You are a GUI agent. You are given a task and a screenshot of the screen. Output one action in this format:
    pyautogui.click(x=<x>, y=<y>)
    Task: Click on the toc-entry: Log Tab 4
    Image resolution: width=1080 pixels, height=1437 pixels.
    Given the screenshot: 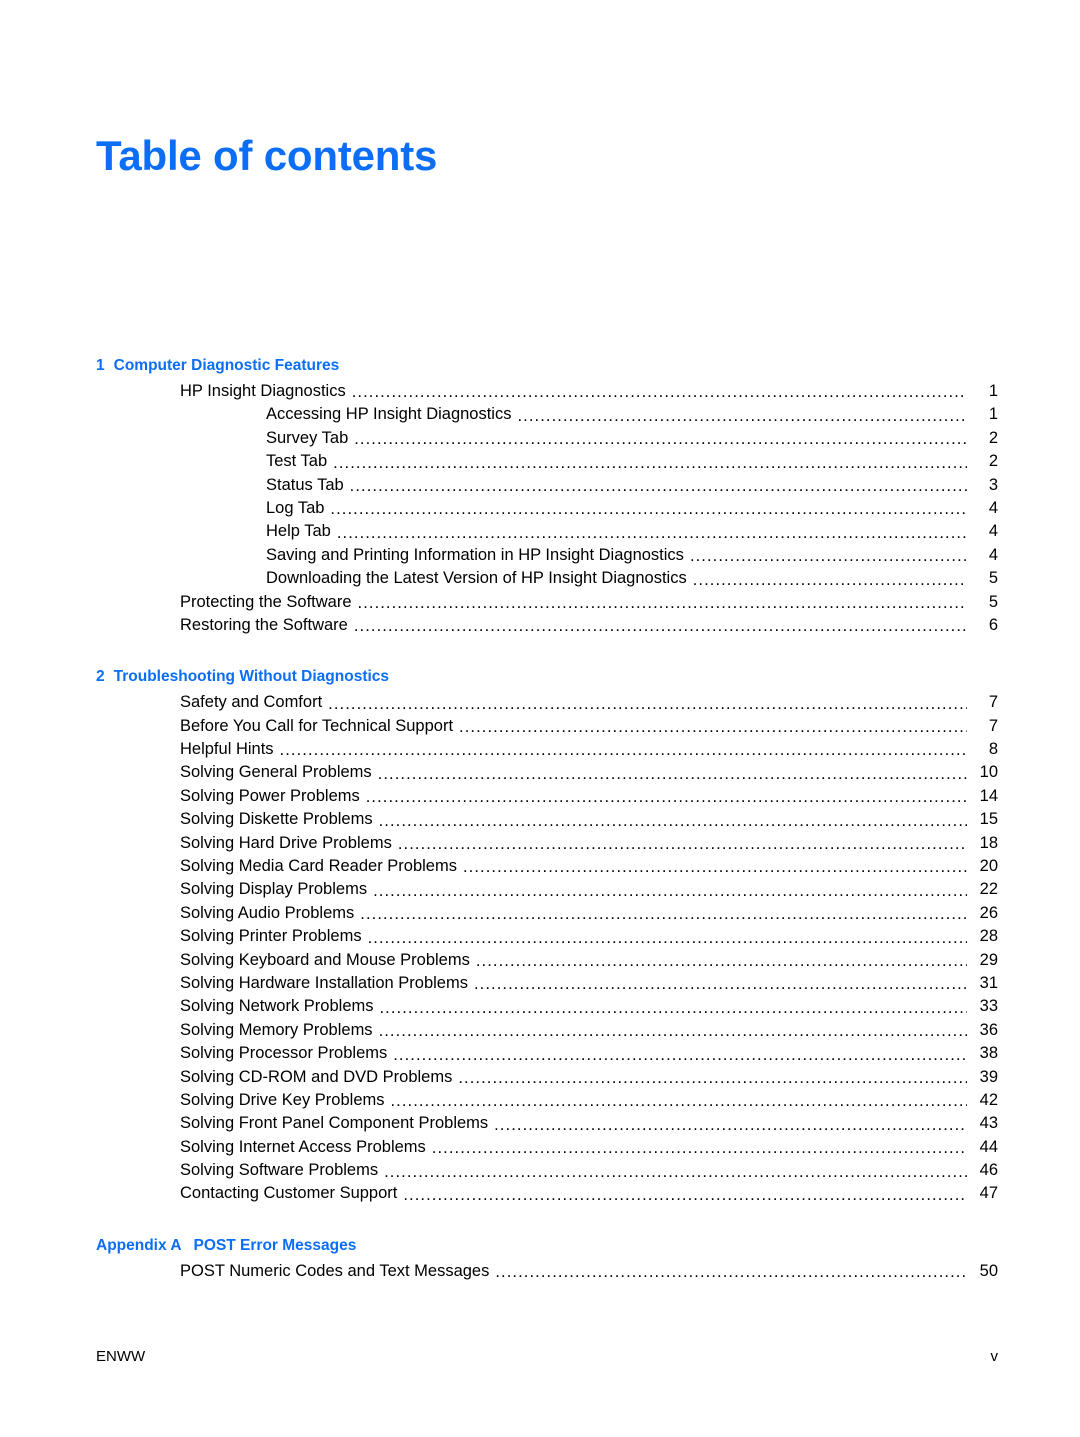 What is the action you would take?
    pyautogui.click(x=547, y=508)
    